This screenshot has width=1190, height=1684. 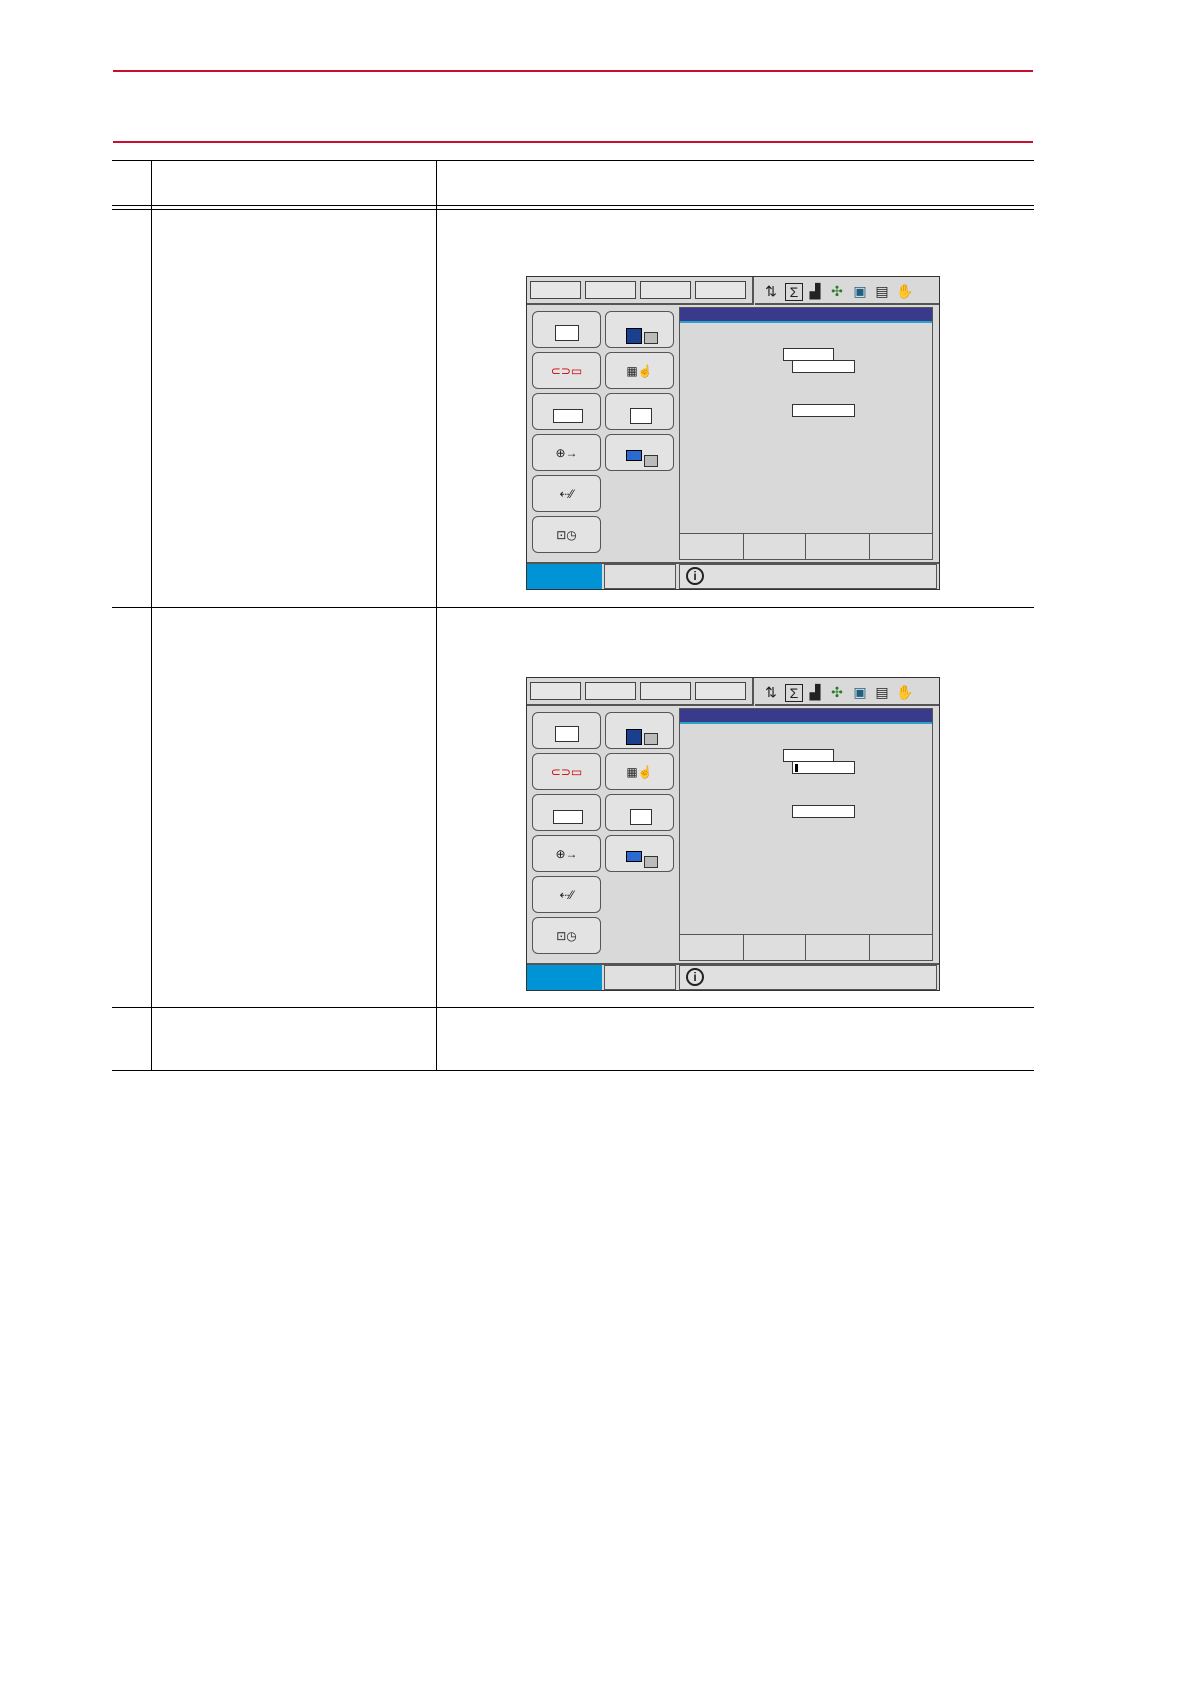 What do you see at coordinates (815, 692) in the screenshot?
I see `signal-icon: ▟` at bounding box center [815, 692].